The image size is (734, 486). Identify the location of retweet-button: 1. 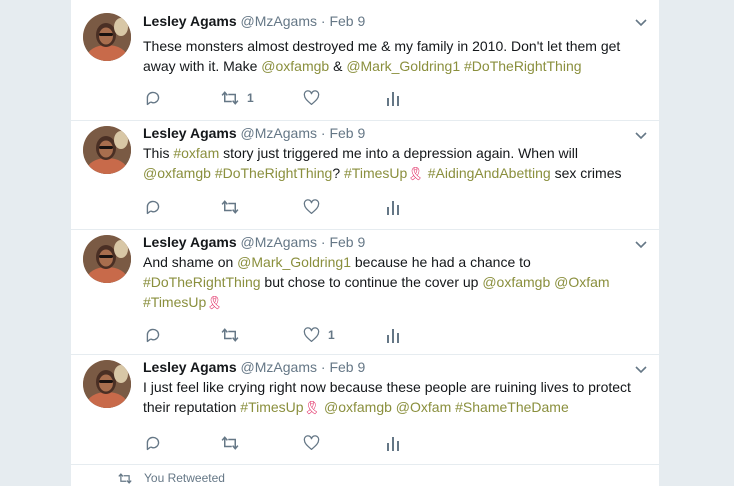
(237, 98).